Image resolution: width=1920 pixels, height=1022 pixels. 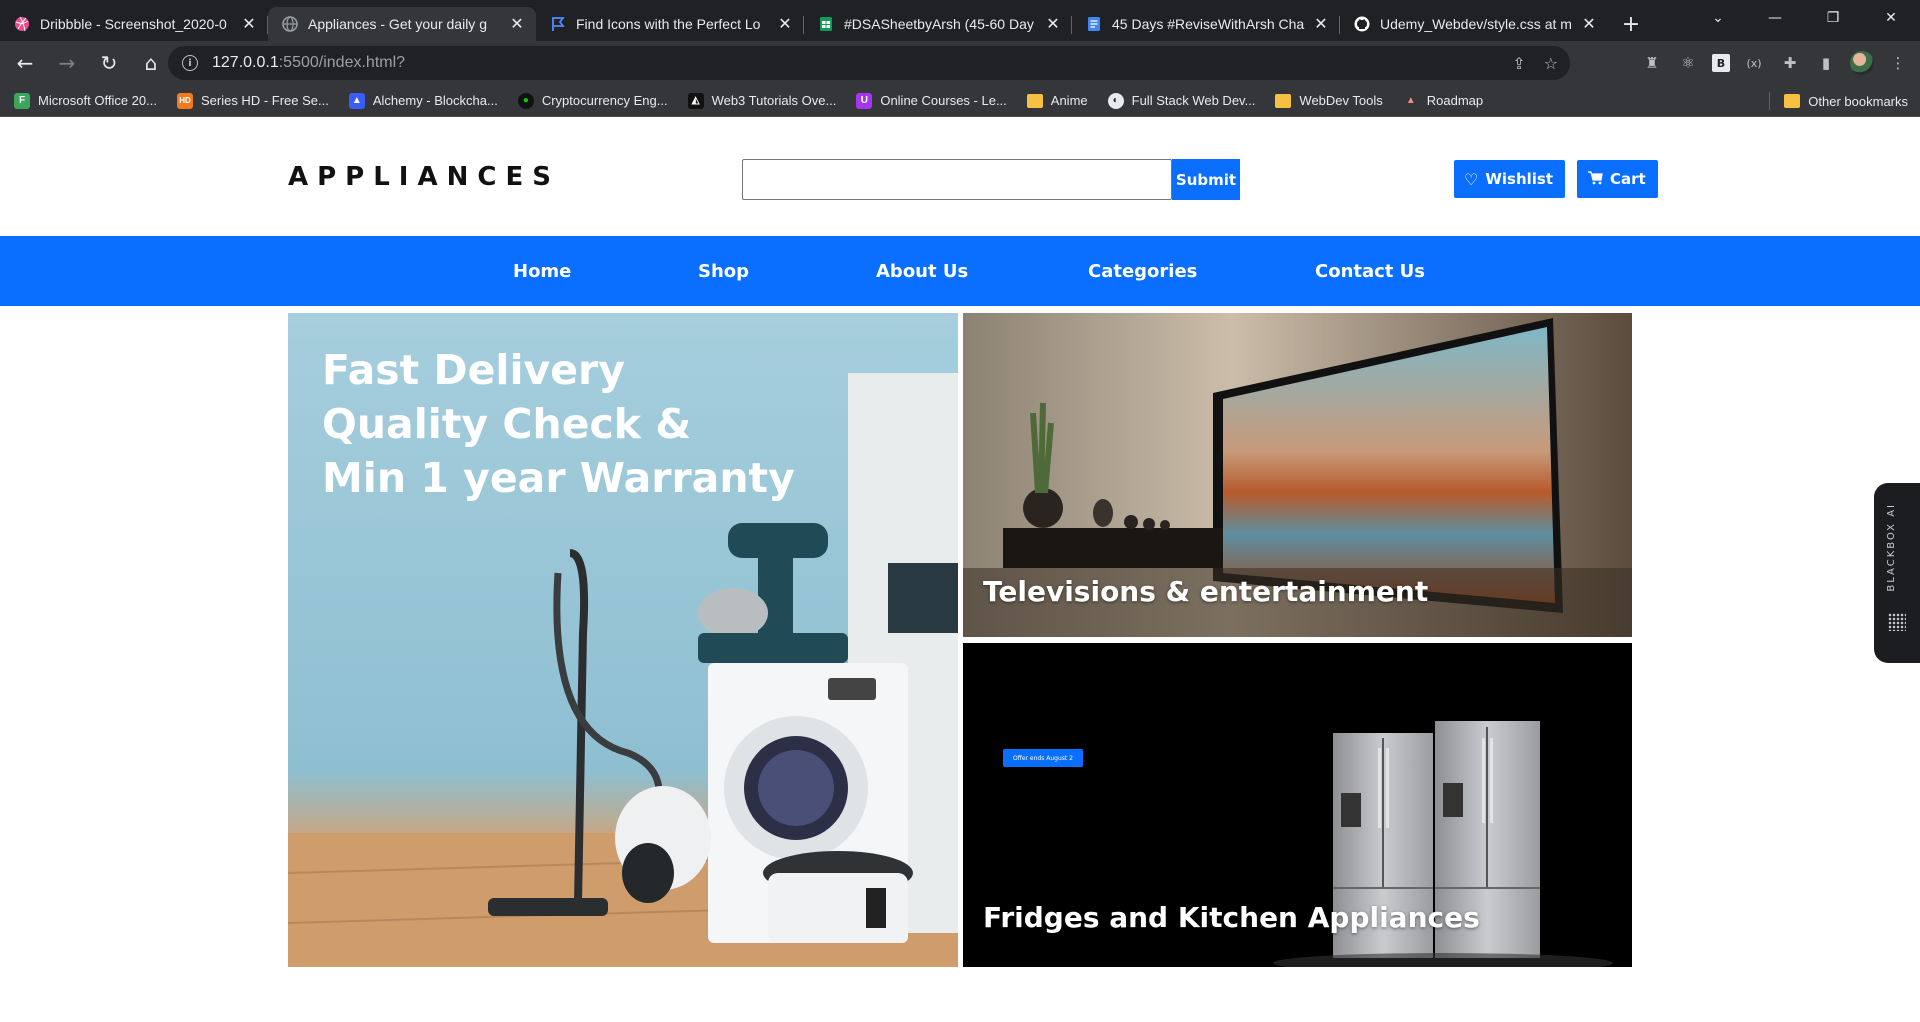 I want to click on dribbble-icon, so click(x=22, y=24).